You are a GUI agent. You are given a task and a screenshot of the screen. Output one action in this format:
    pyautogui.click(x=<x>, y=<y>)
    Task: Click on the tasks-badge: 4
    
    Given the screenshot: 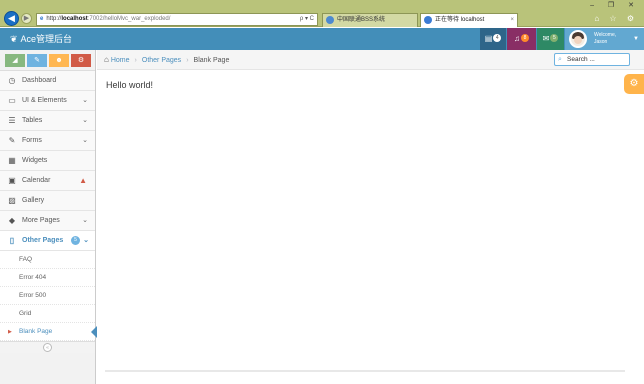 What is the action you would take?
    pyautogui.click(x=497, y=38)
    